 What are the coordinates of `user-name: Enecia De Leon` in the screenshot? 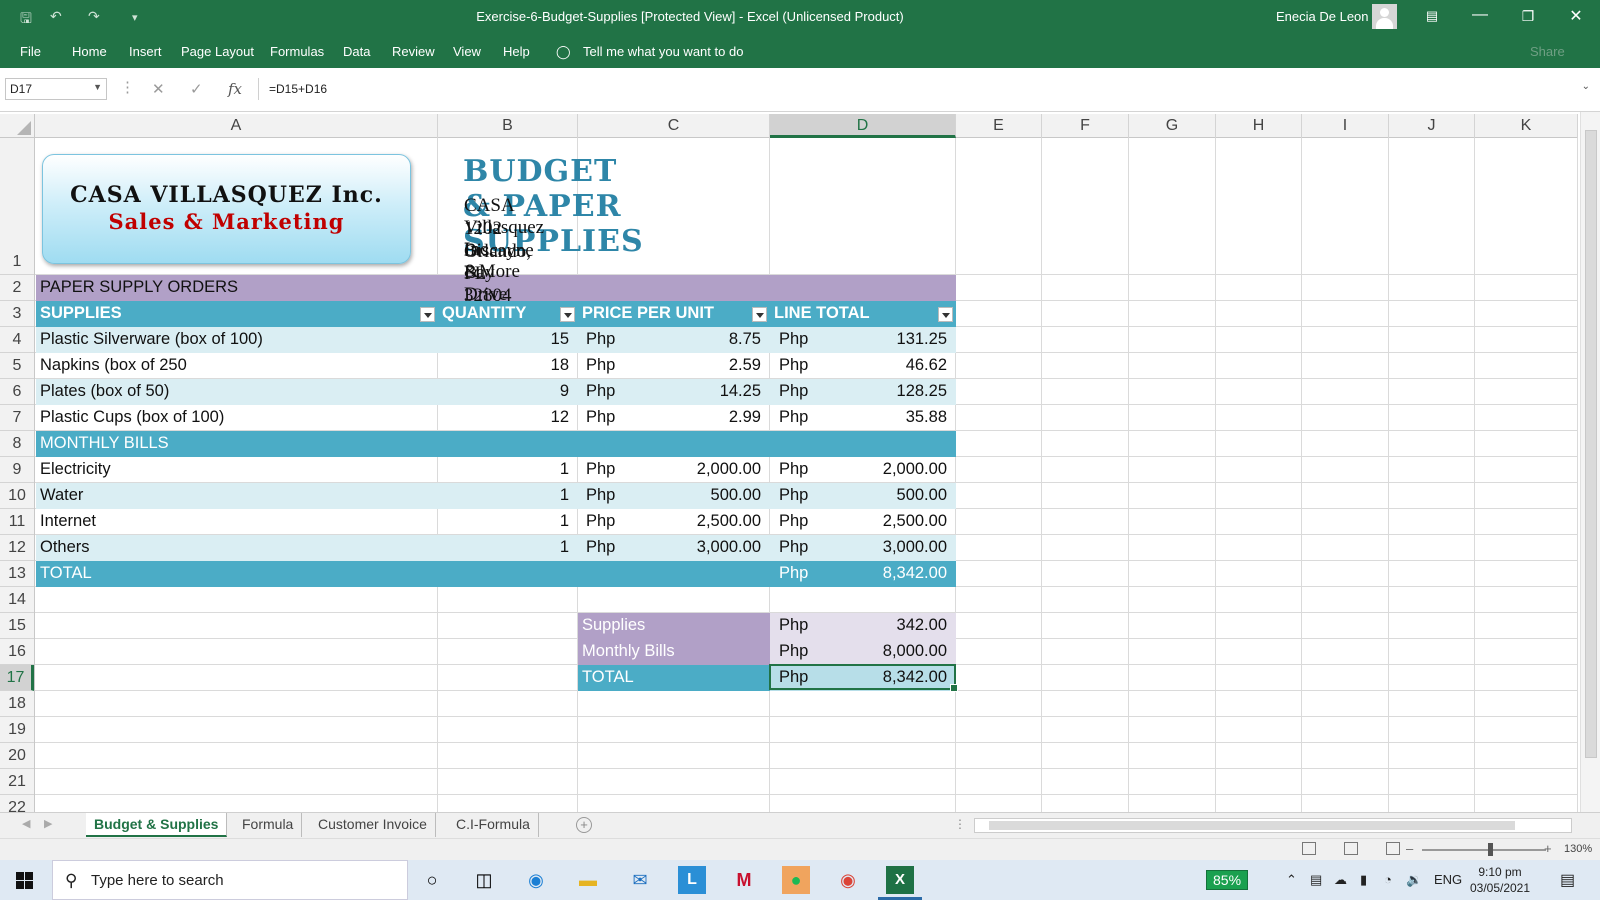 It's located at (1322, 16).